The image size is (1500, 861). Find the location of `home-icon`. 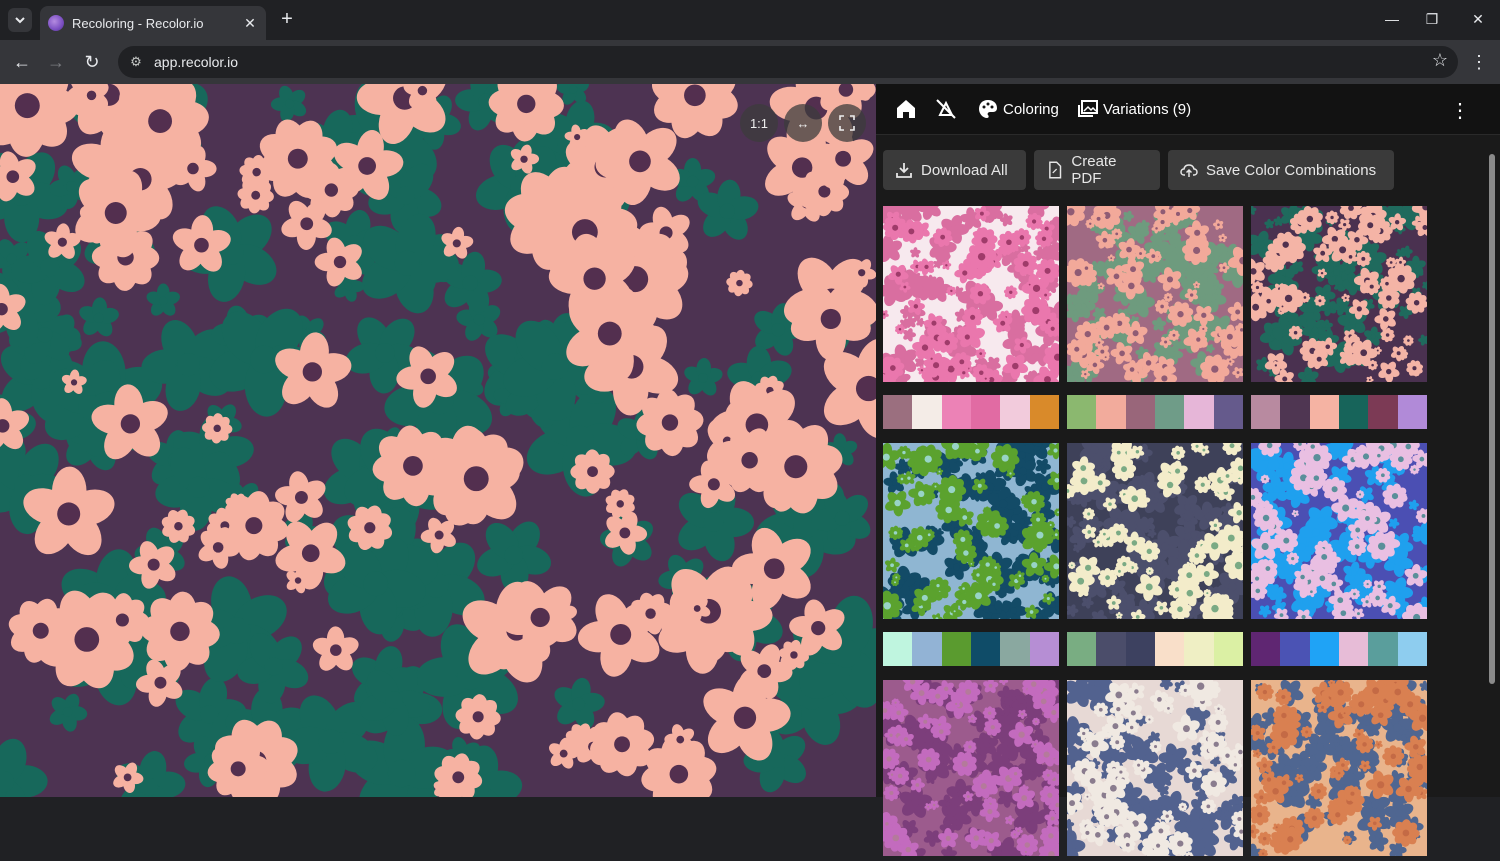

home-icon is located at coordinates (906, 109).